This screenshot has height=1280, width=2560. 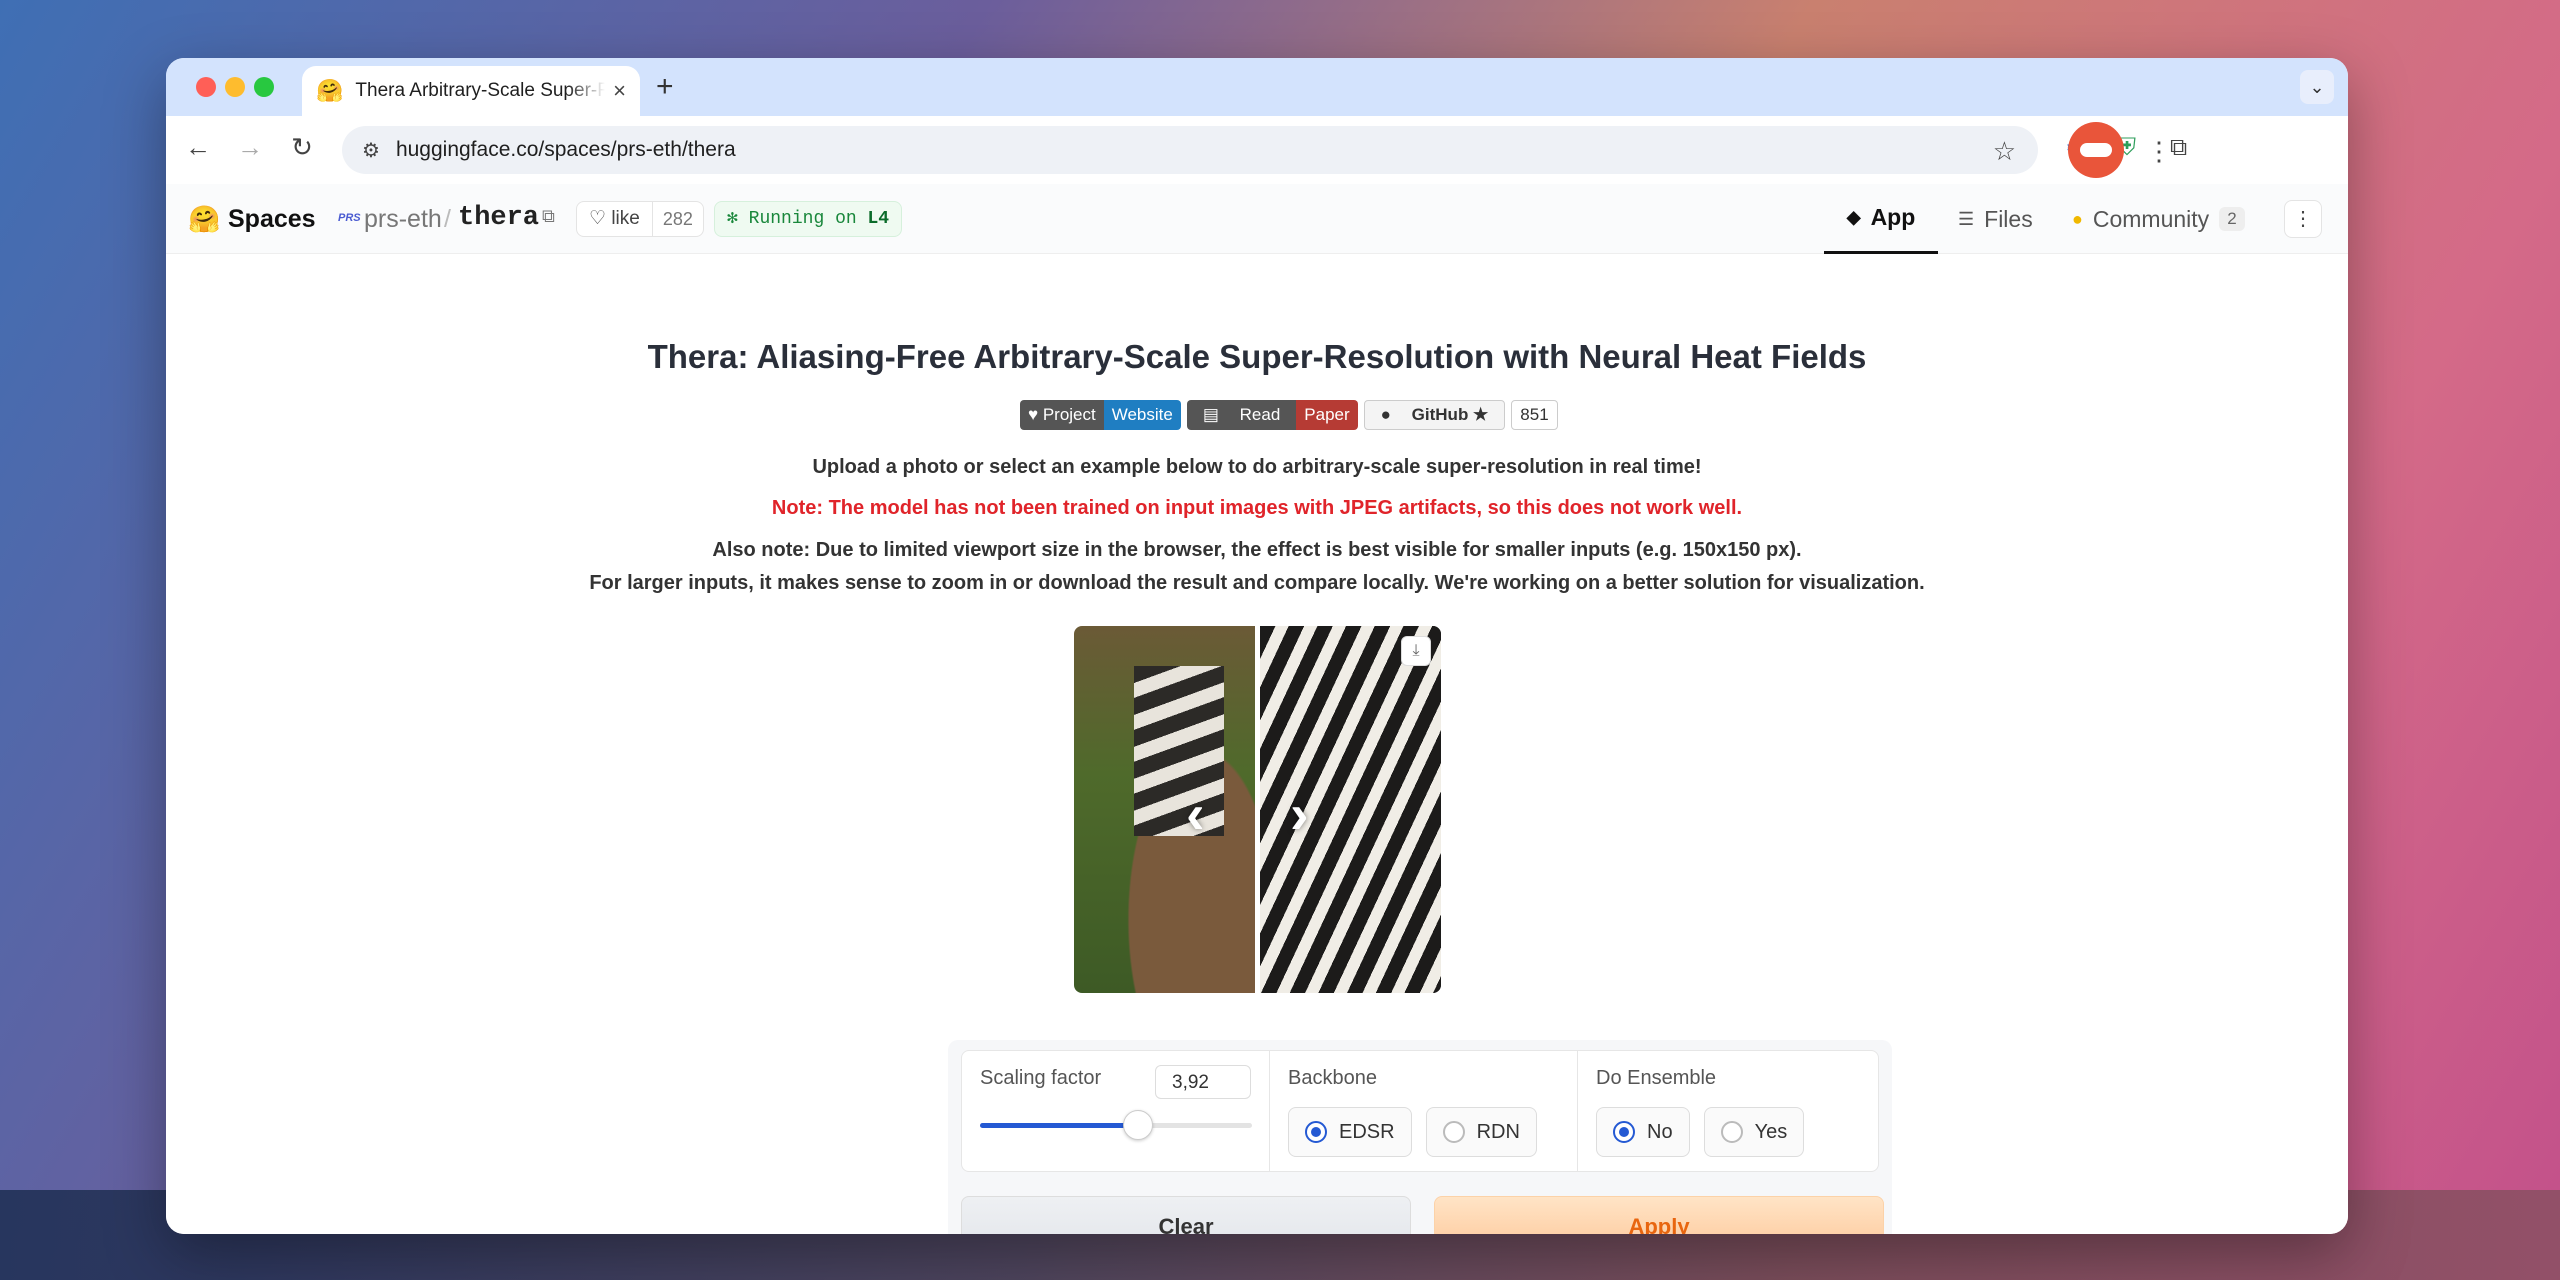 I want to click on slider-fill, so click(x=1059, y=1125).